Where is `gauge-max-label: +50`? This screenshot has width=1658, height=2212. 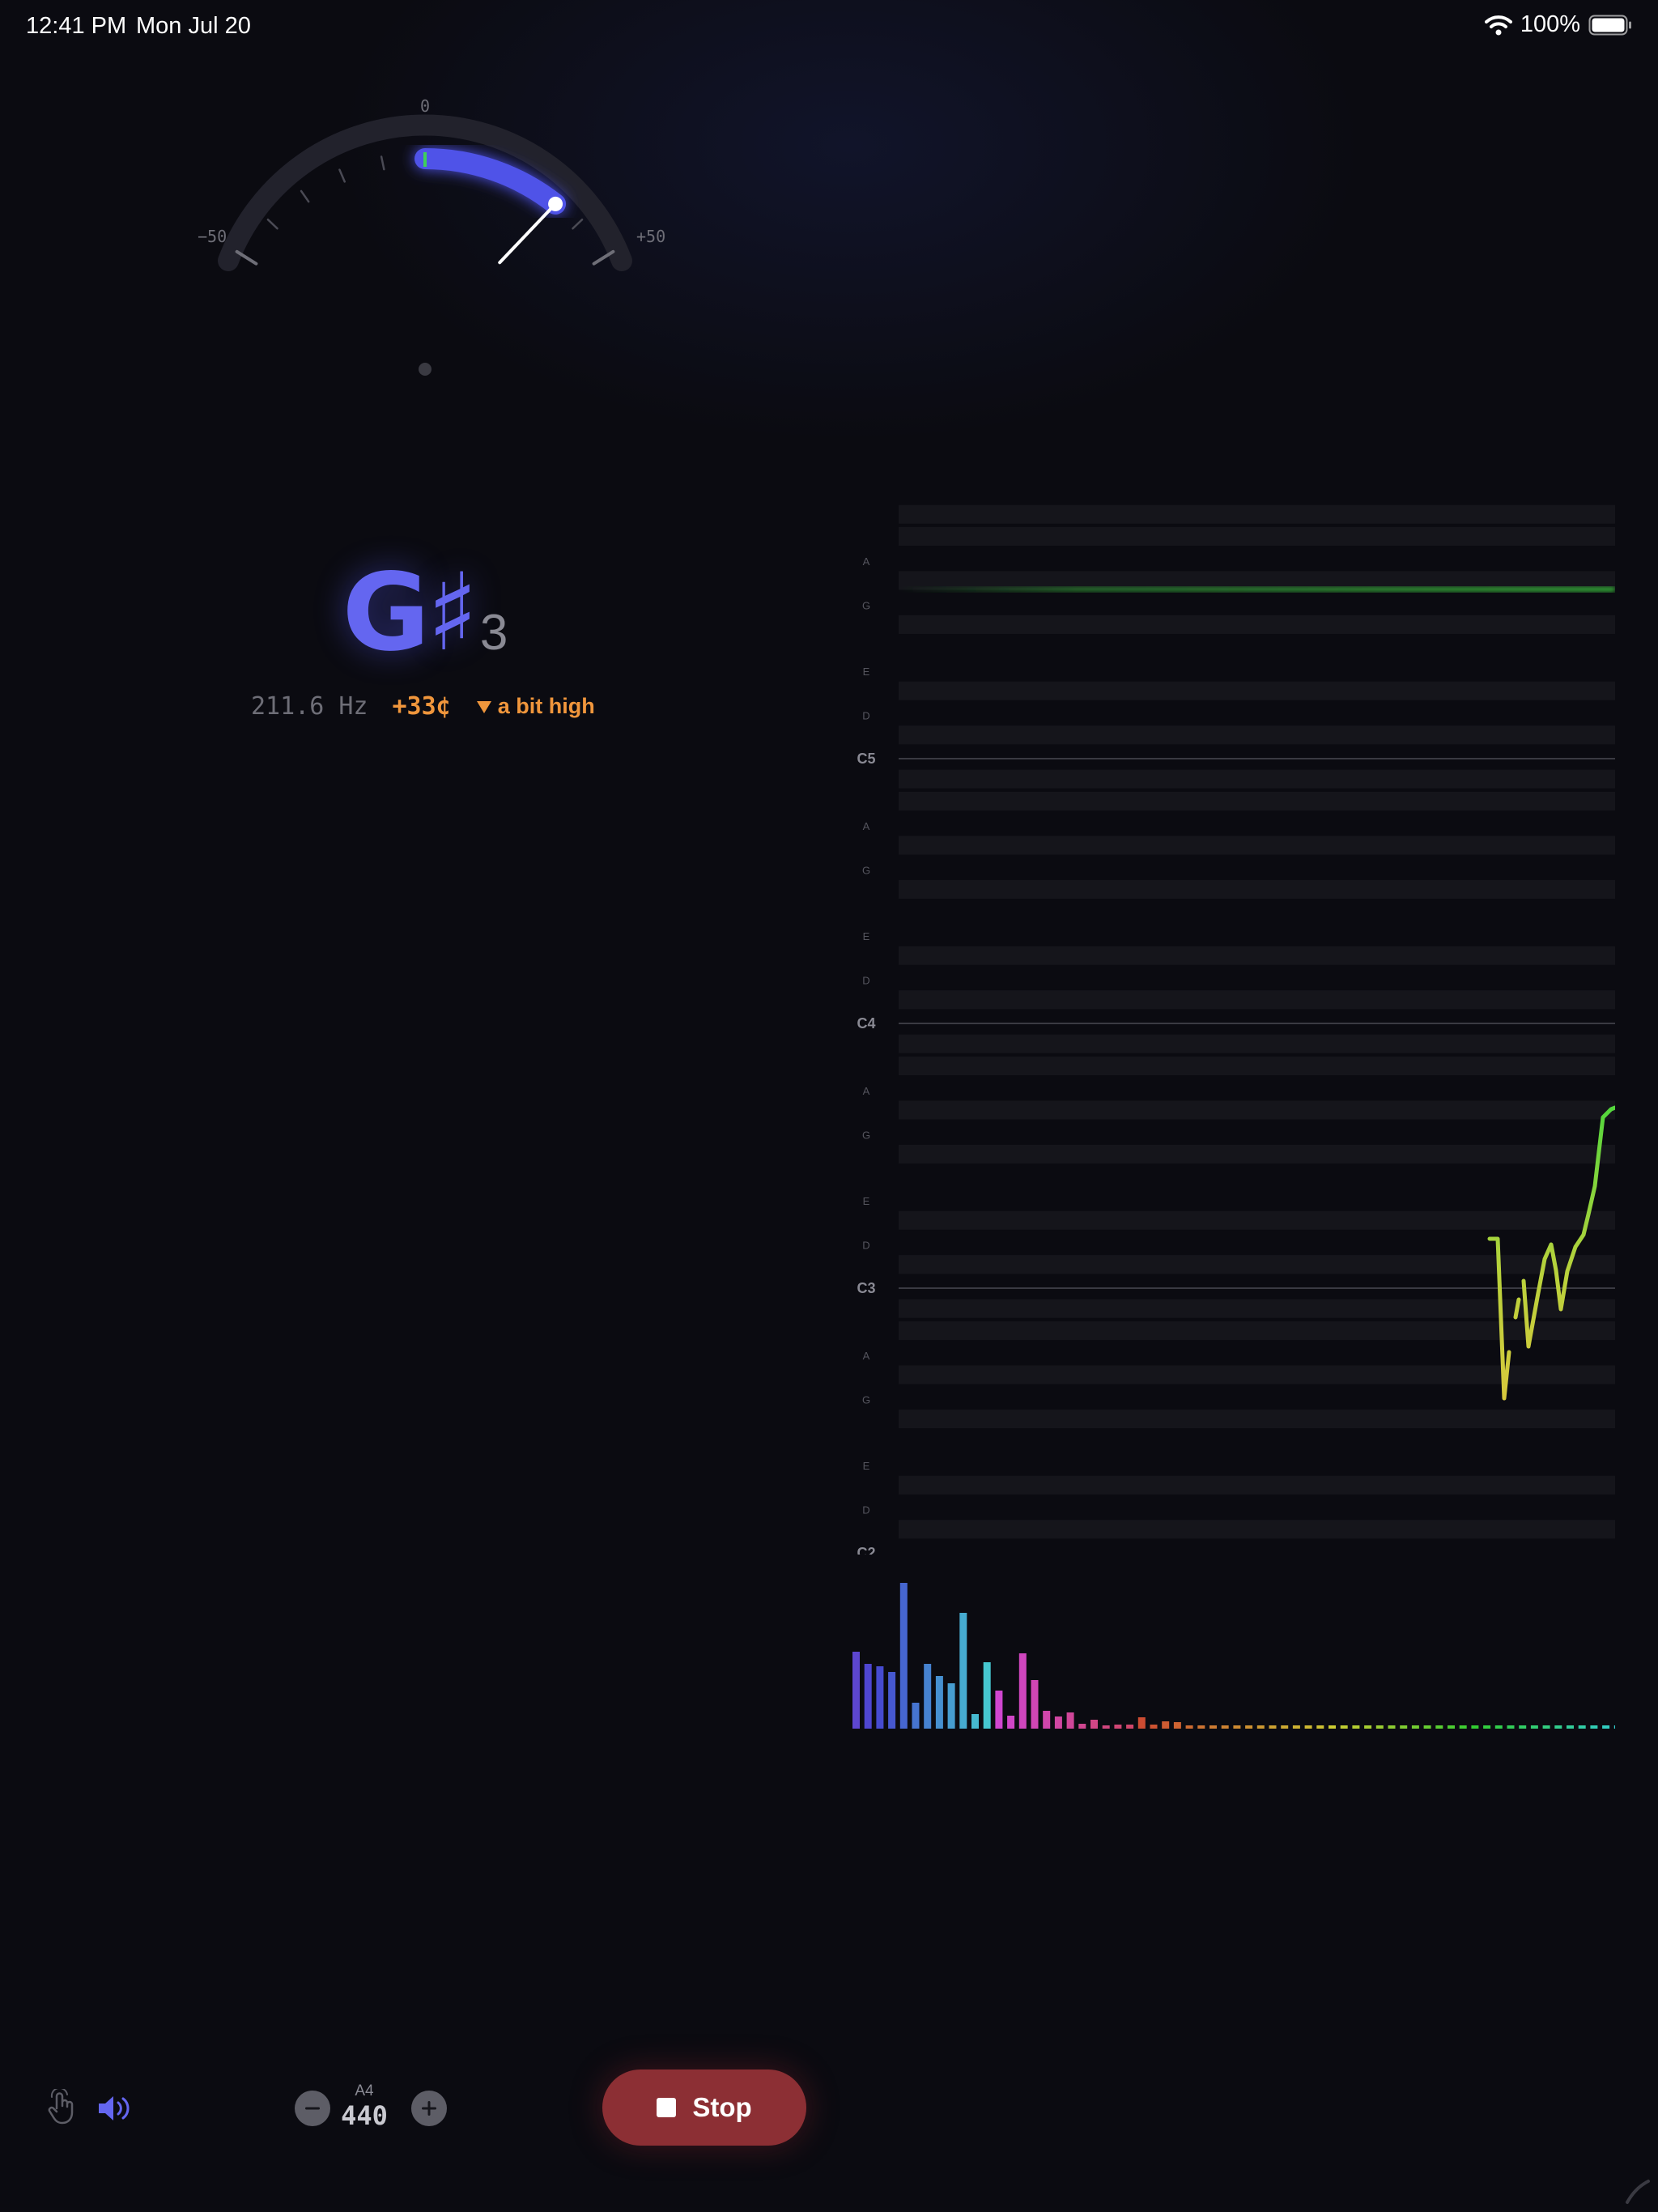 gauge-max-label: +50 is located at coordinates (650, 236).